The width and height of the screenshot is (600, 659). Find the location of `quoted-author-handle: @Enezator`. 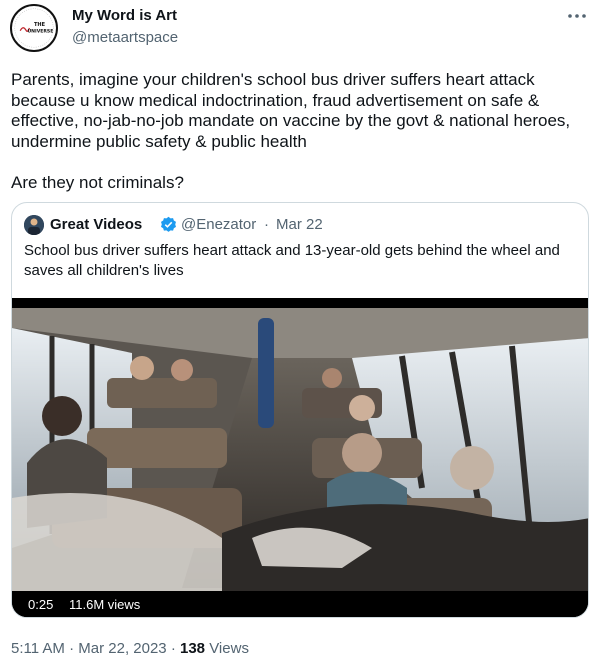

quoted-author-handle: @Enezator is located at coordinates (218, 224).